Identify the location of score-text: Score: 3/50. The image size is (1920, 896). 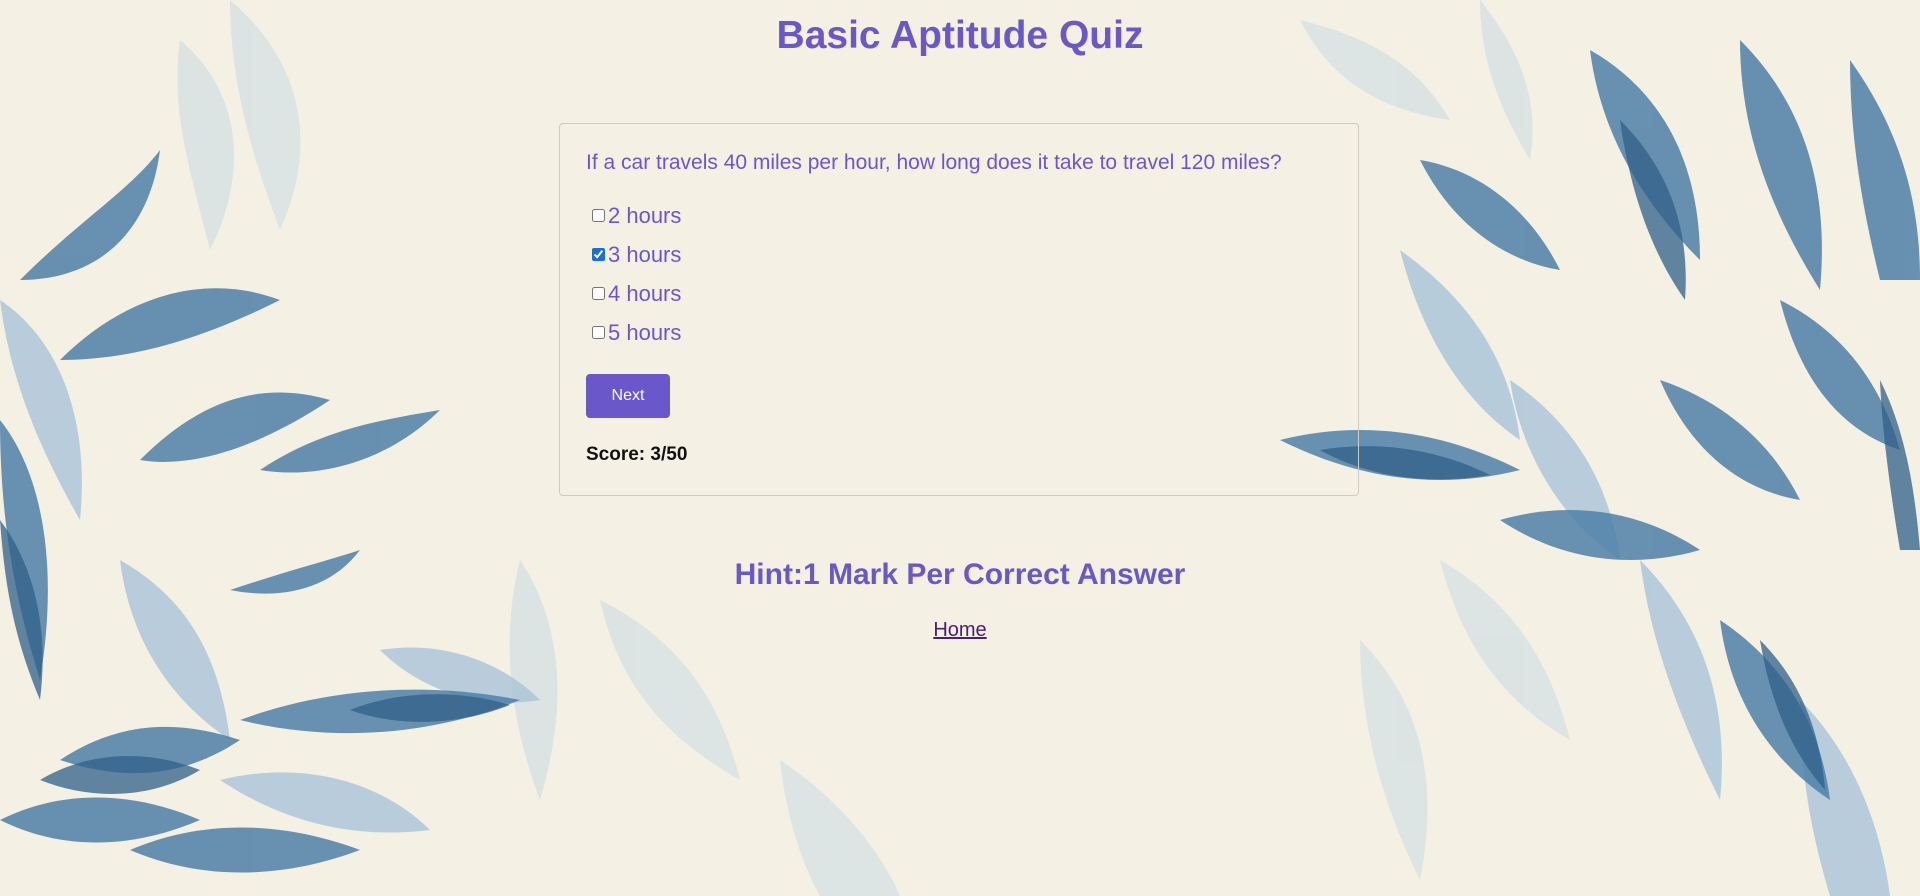
(637, 454).